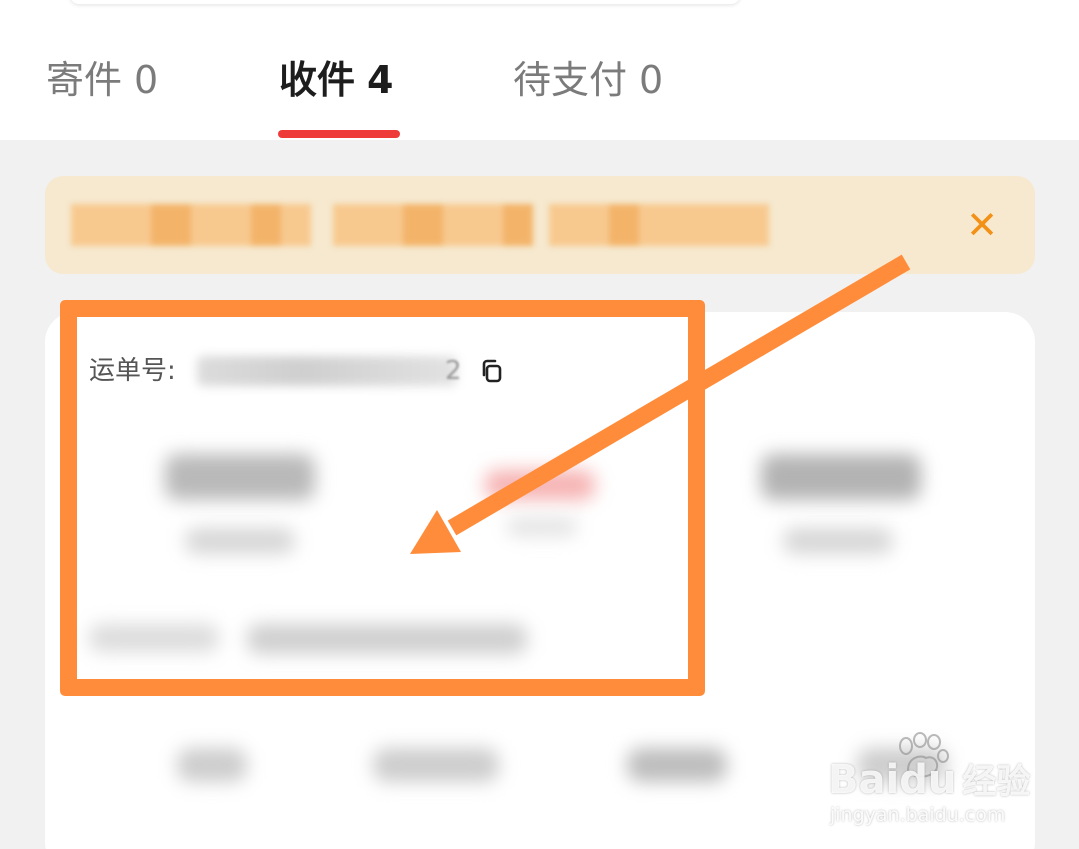  What do you see at coordinates (339, 134) in the screenshot?
I see `active-tab-indicator` at bounding box center [339, 134].